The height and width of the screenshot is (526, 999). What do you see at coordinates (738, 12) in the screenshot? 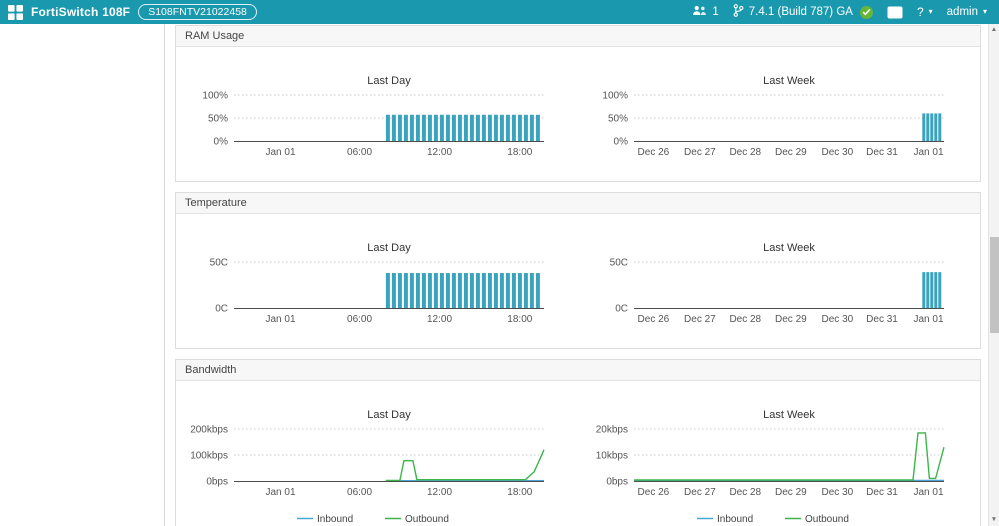
I see `version-branch-icon` at bounding box center [738, 12].